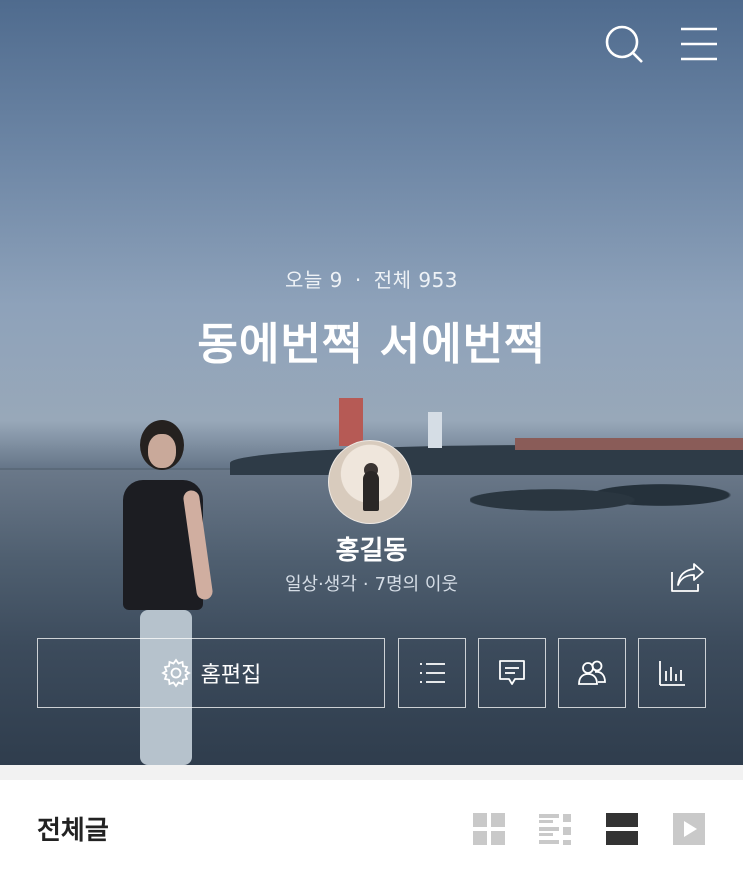 The height and width of the screenshot is (890, 743). I want to click on list-icon, so click(432, 673).